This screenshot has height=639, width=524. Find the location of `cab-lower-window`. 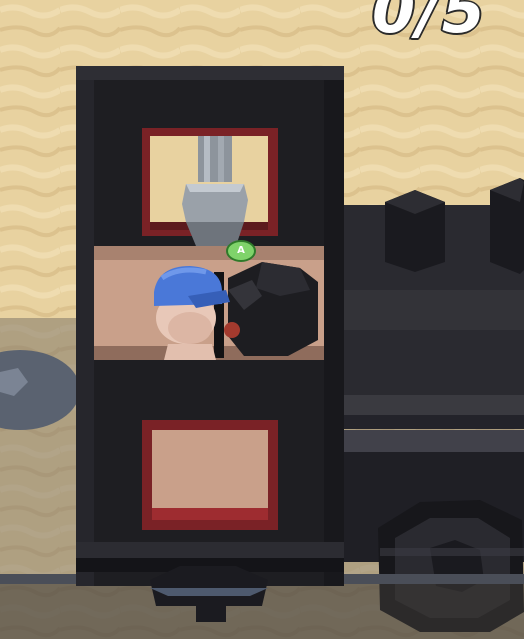

cab-lower-window is located at coordinates (210, 475).